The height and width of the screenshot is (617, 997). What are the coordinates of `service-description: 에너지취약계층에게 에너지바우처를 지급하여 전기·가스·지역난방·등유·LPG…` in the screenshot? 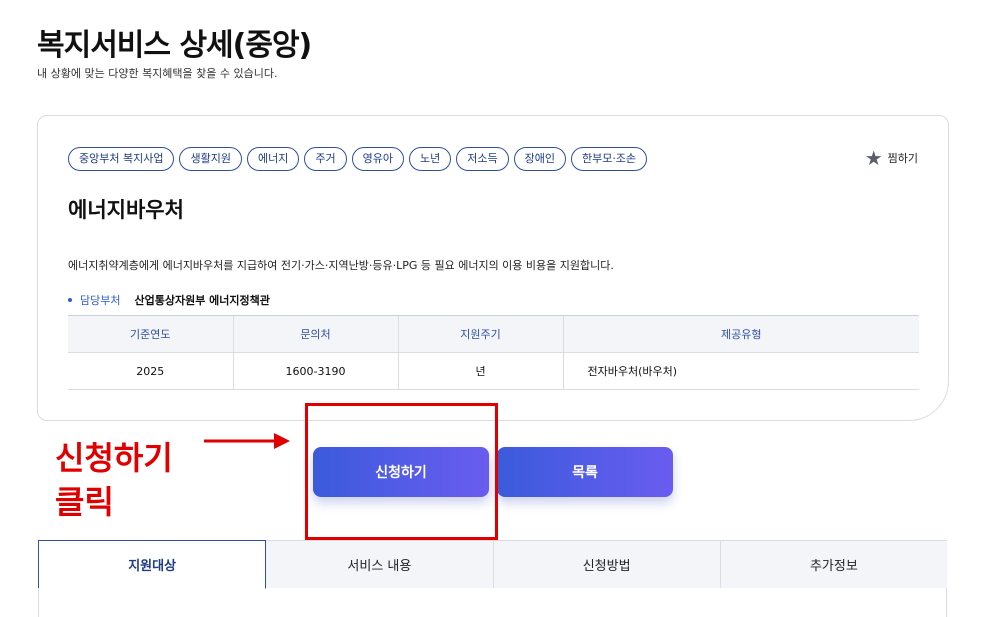 It's located at (341, 265).